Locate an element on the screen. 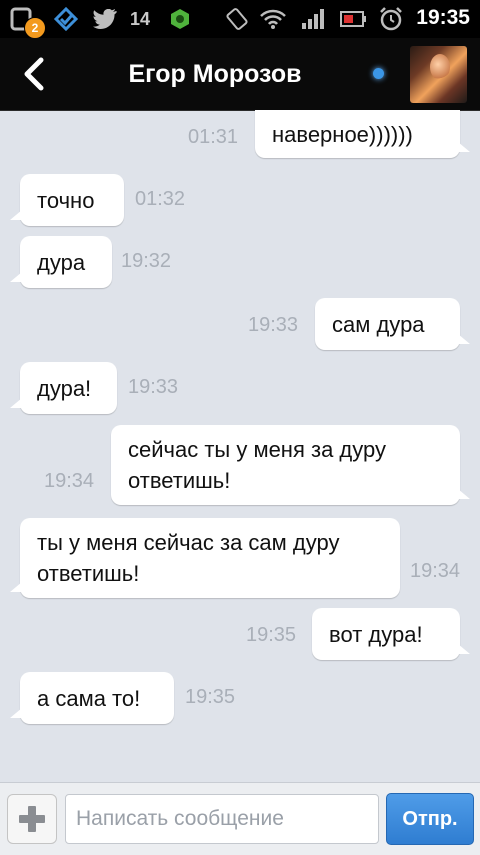 This screenshot has height=855, width=480. incoming-message: ты у меня сейчас за сам дуру ответишь! is located at coordinates (205, 558).